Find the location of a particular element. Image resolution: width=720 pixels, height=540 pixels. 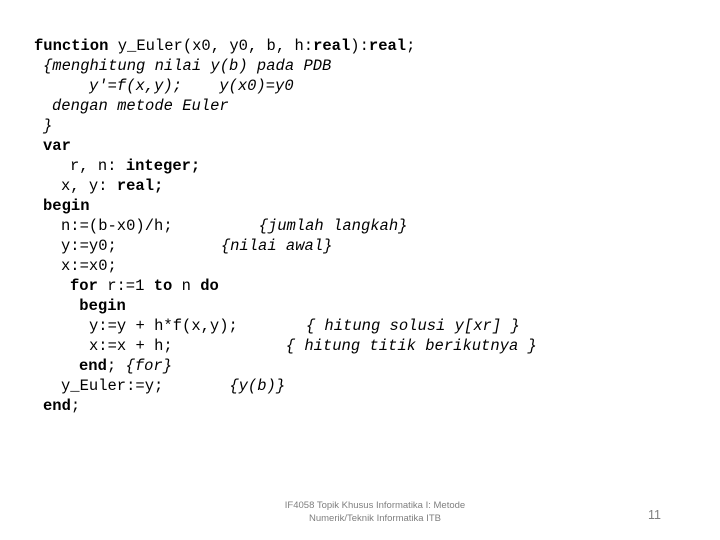

footer-line-2: Numerik/Teknik Informatika ITB is located at coordinates (375, 518).